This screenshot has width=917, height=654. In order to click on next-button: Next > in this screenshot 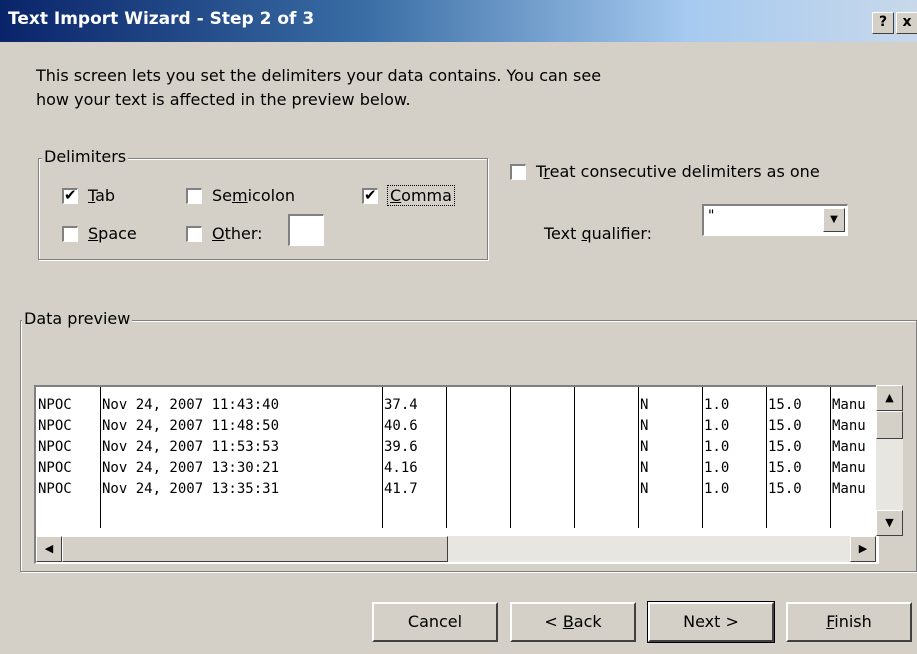, I will do `click(711, 622)`.